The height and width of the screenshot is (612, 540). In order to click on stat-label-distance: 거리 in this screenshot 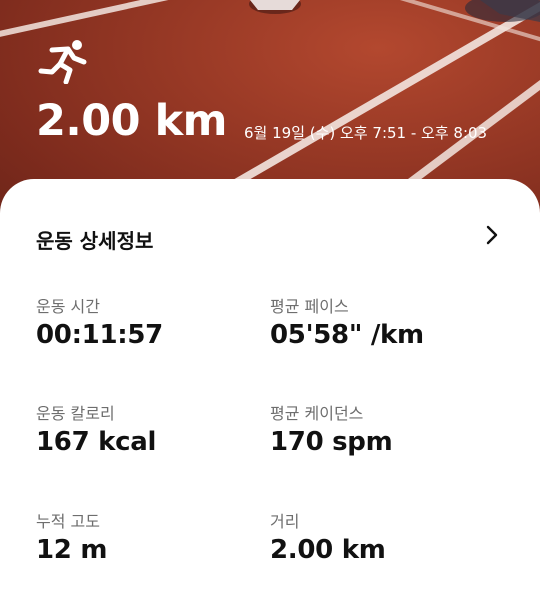, I will do `click(285, 521)`.